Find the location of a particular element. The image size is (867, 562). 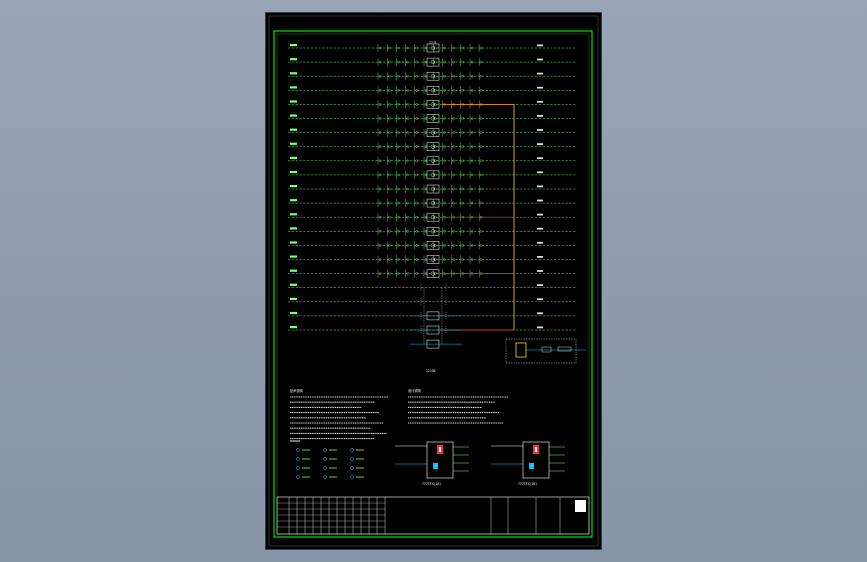

controller-relay is located at coordinates (546, 349).